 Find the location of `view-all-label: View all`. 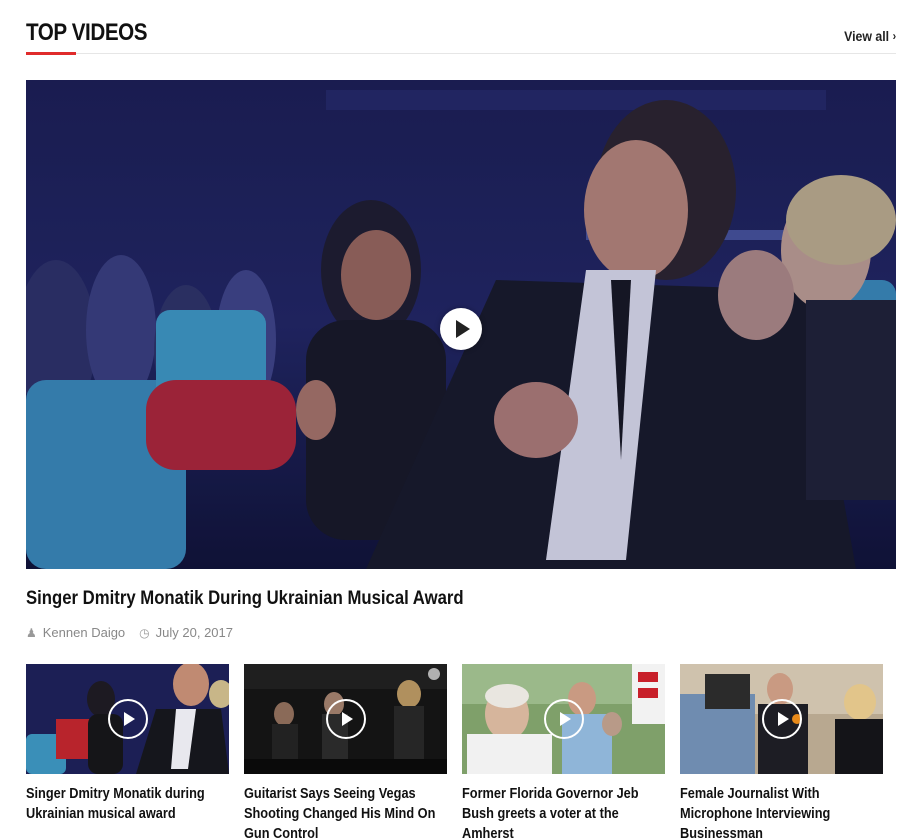

view-all-label: View all is located at coordinates (866, 36).